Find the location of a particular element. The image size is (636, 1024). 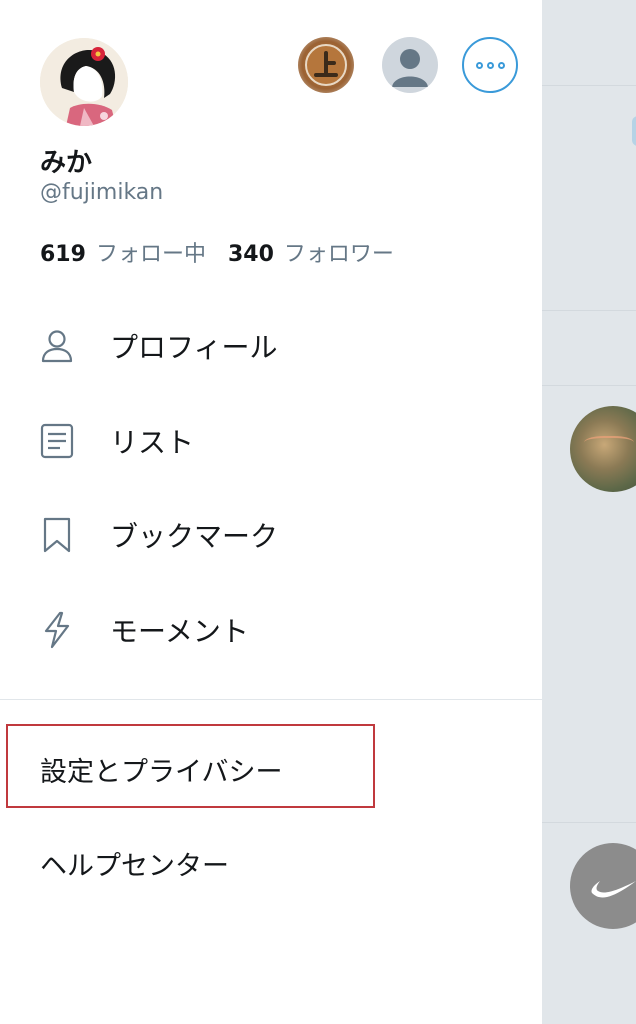

person-icon is located at coordinates (57, 346).